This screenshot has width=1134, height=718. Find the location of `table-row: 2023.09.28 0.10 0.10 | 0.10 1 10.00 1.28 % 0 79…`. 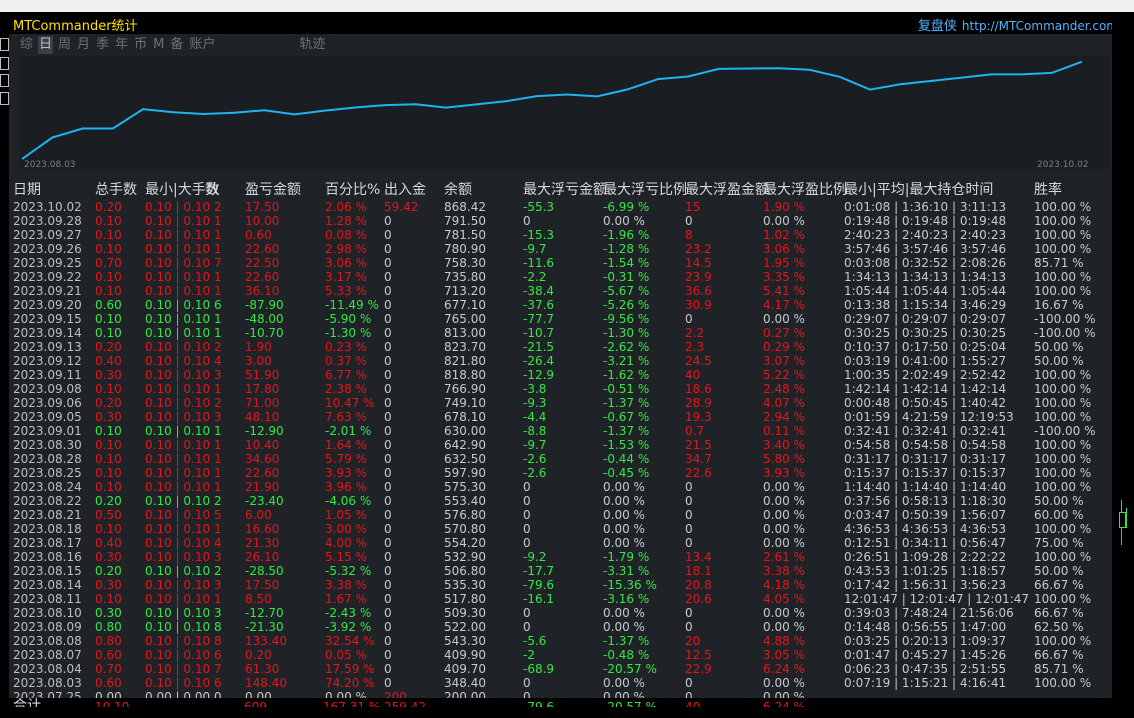

table-row: 2023.09.28 0.10 0.10 | 0.10 1 10.00 1.28 % 0 79… is located at coordinates (560, 221).